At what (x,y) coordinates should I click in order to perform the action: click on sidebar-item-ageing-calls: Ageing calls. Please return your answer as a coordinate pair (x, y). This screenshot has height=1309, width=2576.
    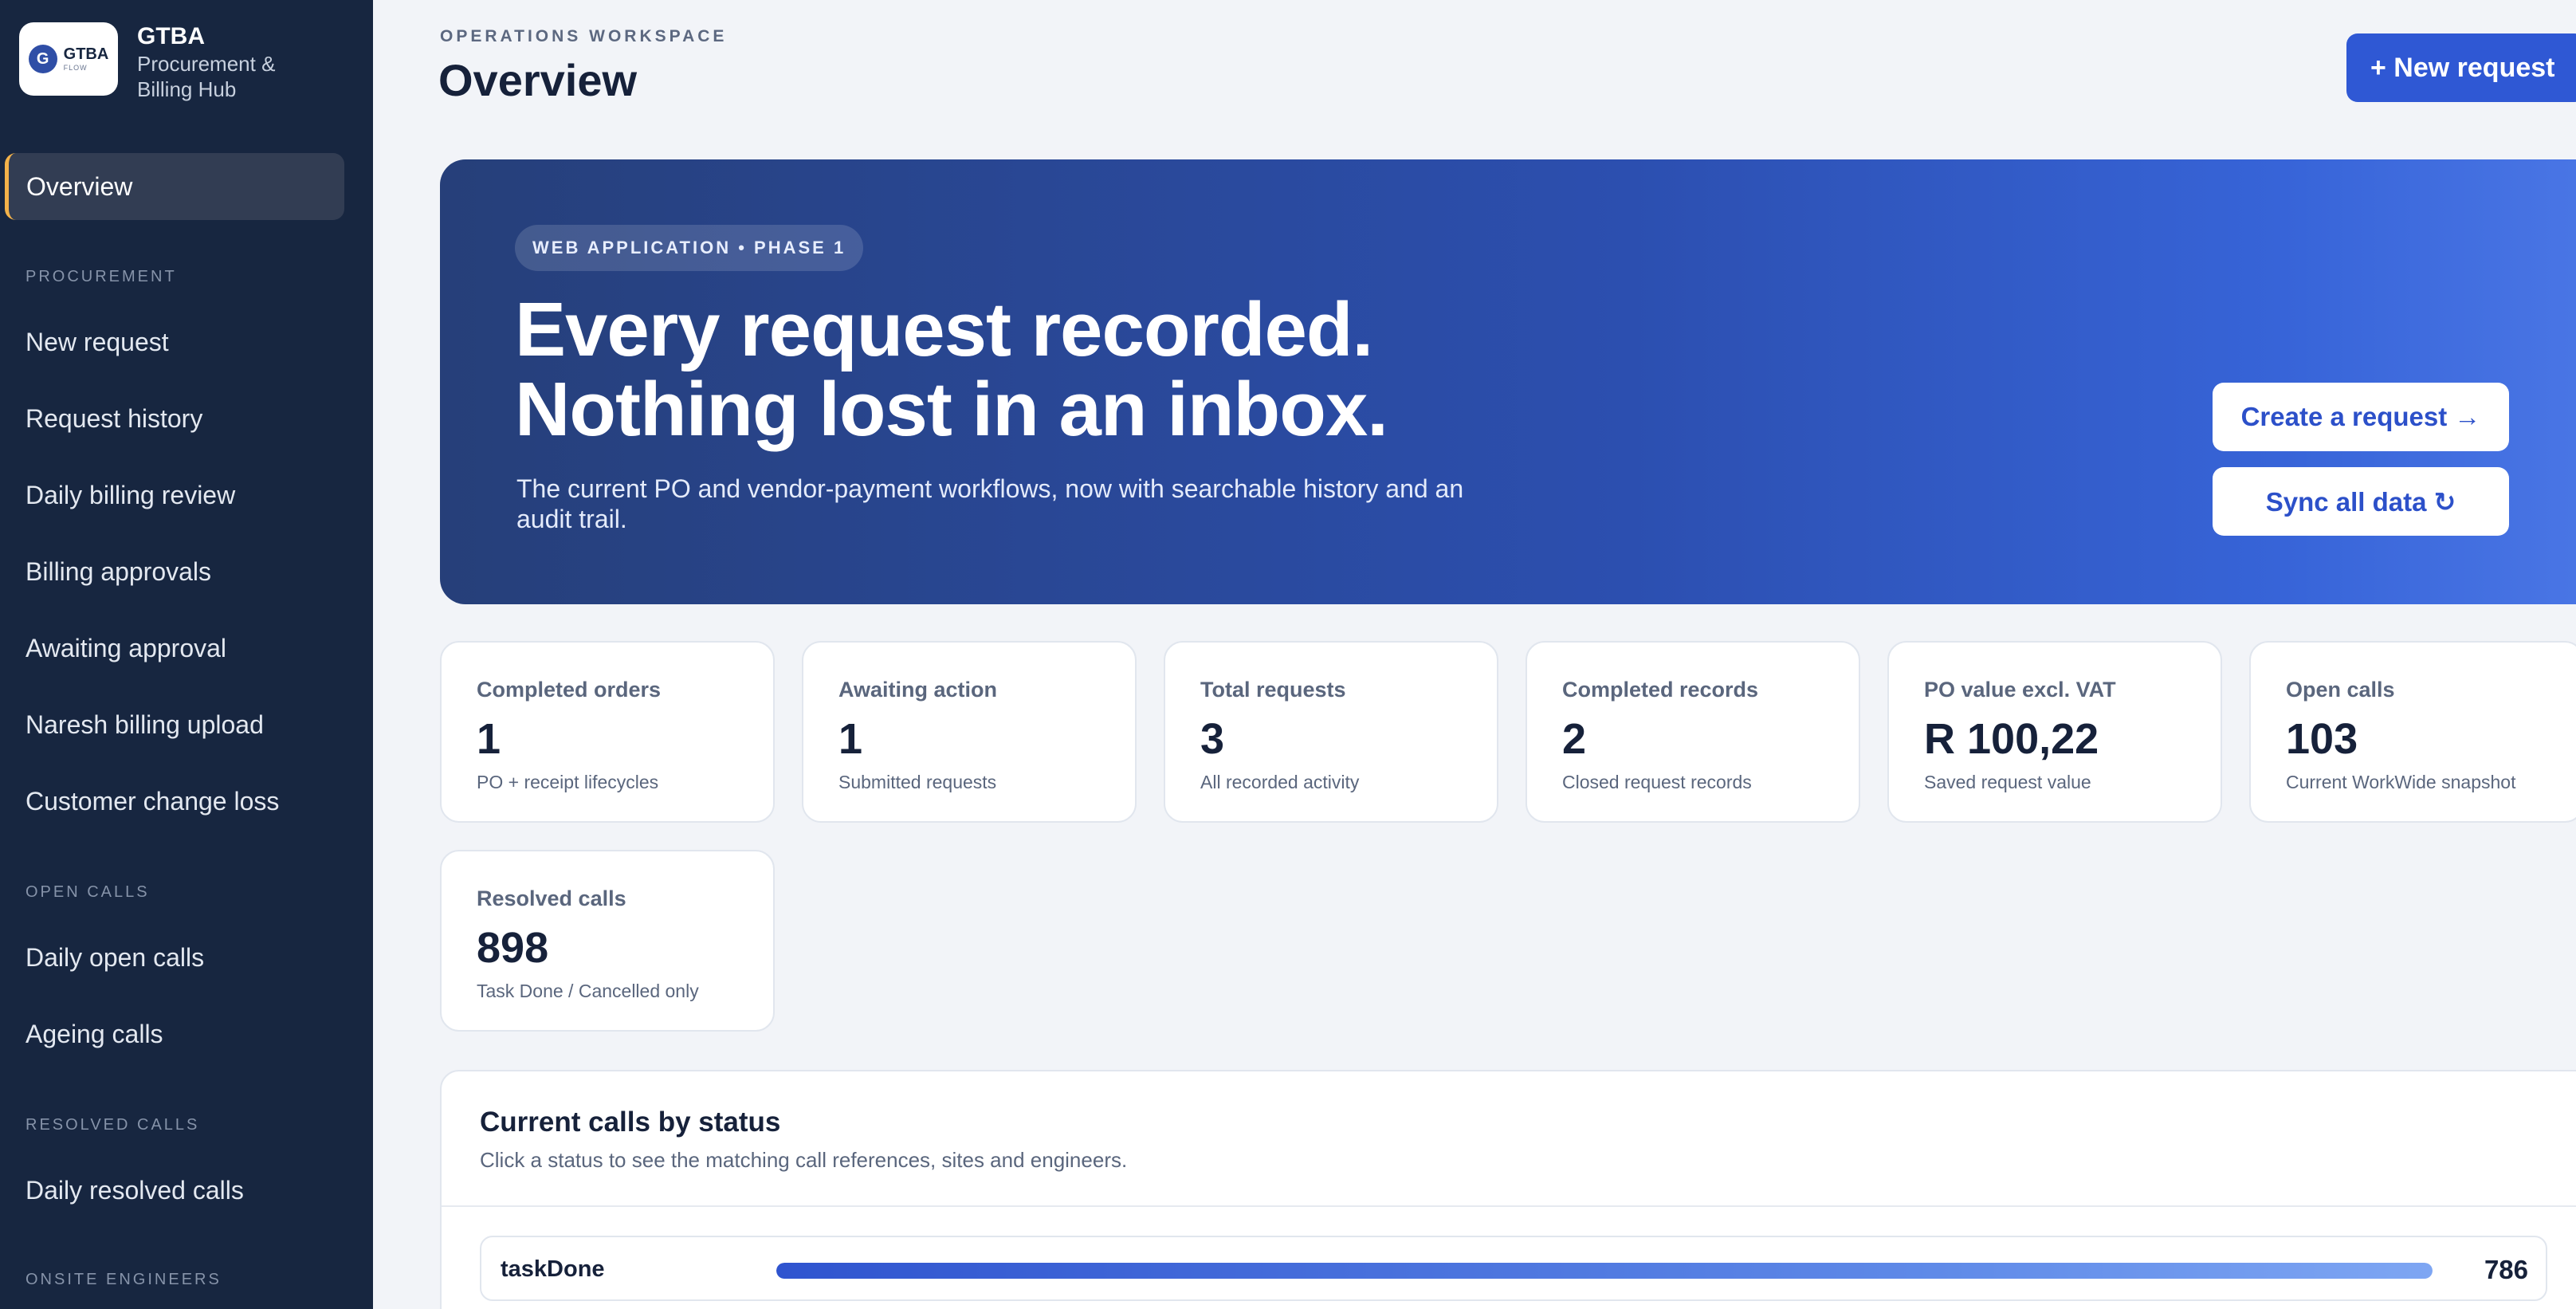
    Looking at the image, I should click on (94, 1034).